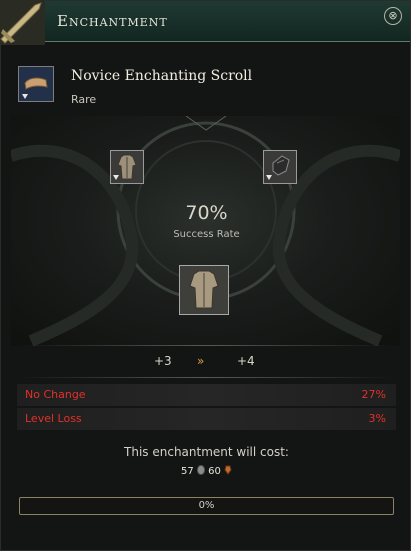 This screenshot has height=551, width=411. What do you see at coordinates (214, 471) in the screenshot?
I see `cost-amount-b: 60` at bounding box center [214, 471].